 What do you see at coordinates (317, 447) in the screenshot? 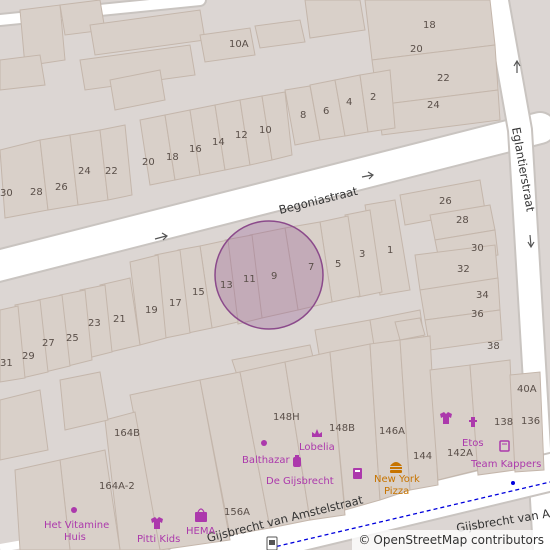
I see `poi-label-lobelia: Lobelia` at bounding box center [317, 447].